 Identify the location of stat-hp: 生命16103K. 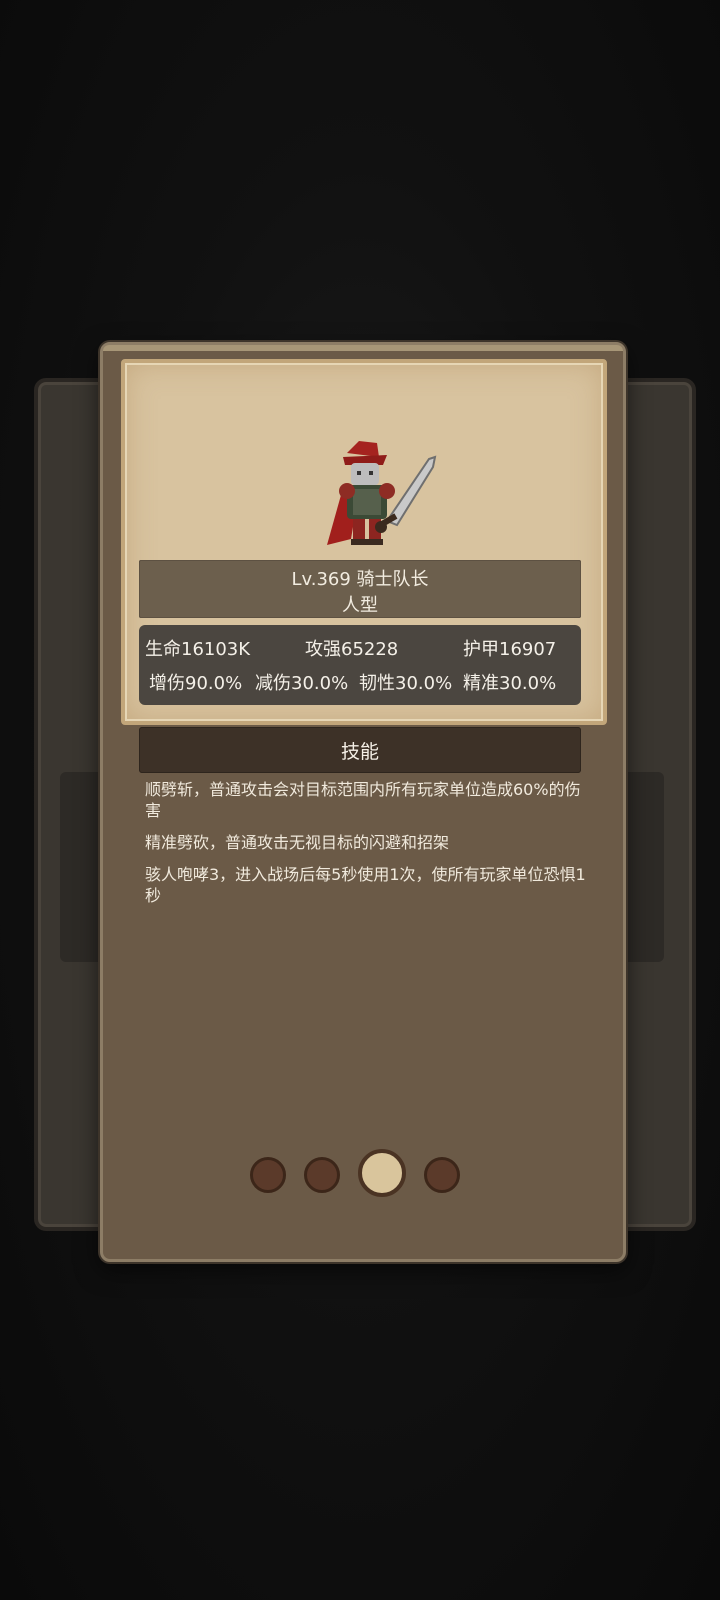
(198, 649).